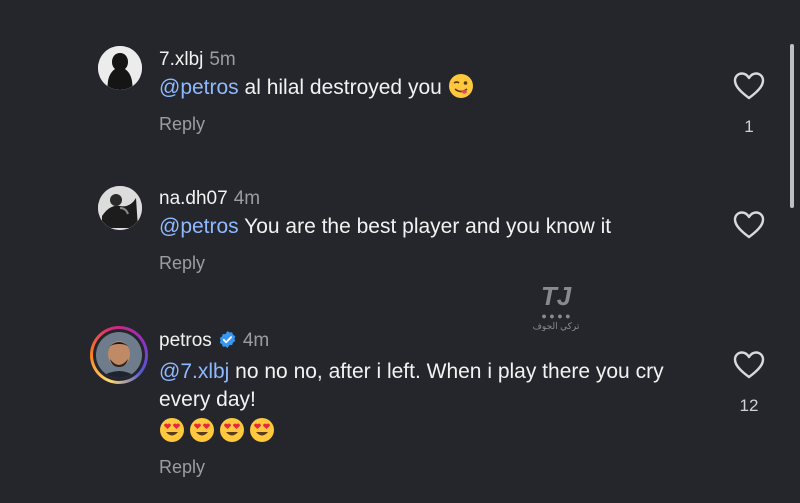 The height and width of the screenshot is (503, 800). What do you see at coordinates (425, 226) in the screenshot?
I see `comment-body-text: You are the best player and you know it` at bounding box center [425, 226].